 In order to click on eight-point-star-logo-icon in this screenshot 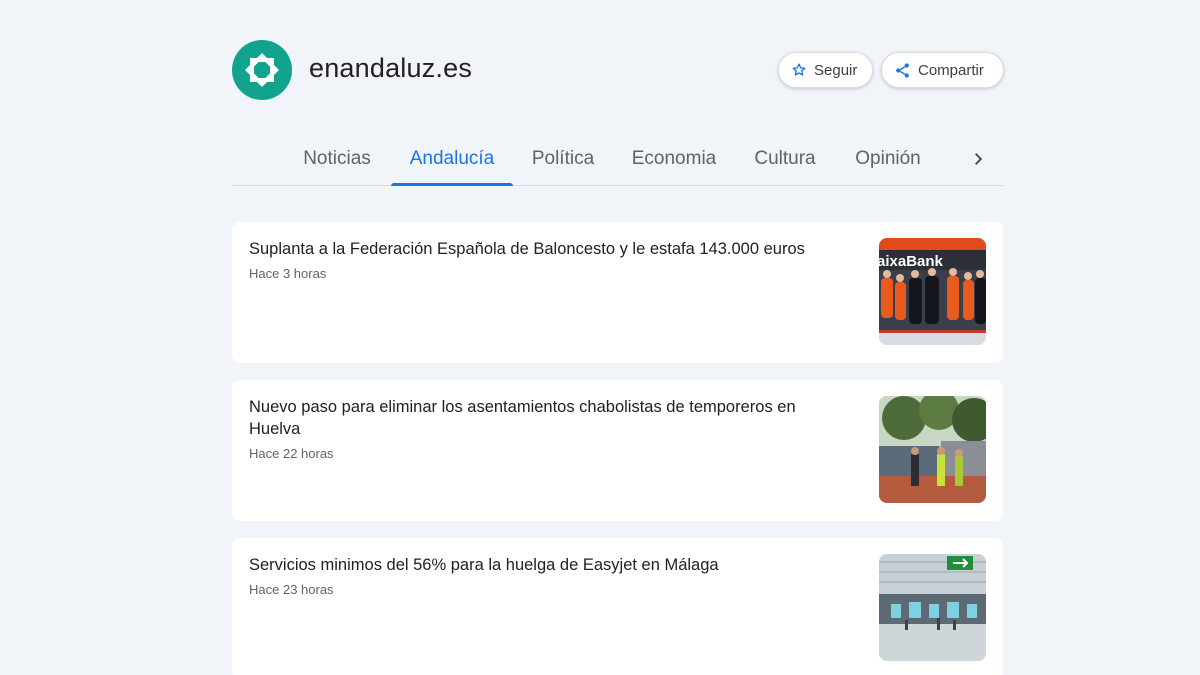, I will do `click(262, 70)`.